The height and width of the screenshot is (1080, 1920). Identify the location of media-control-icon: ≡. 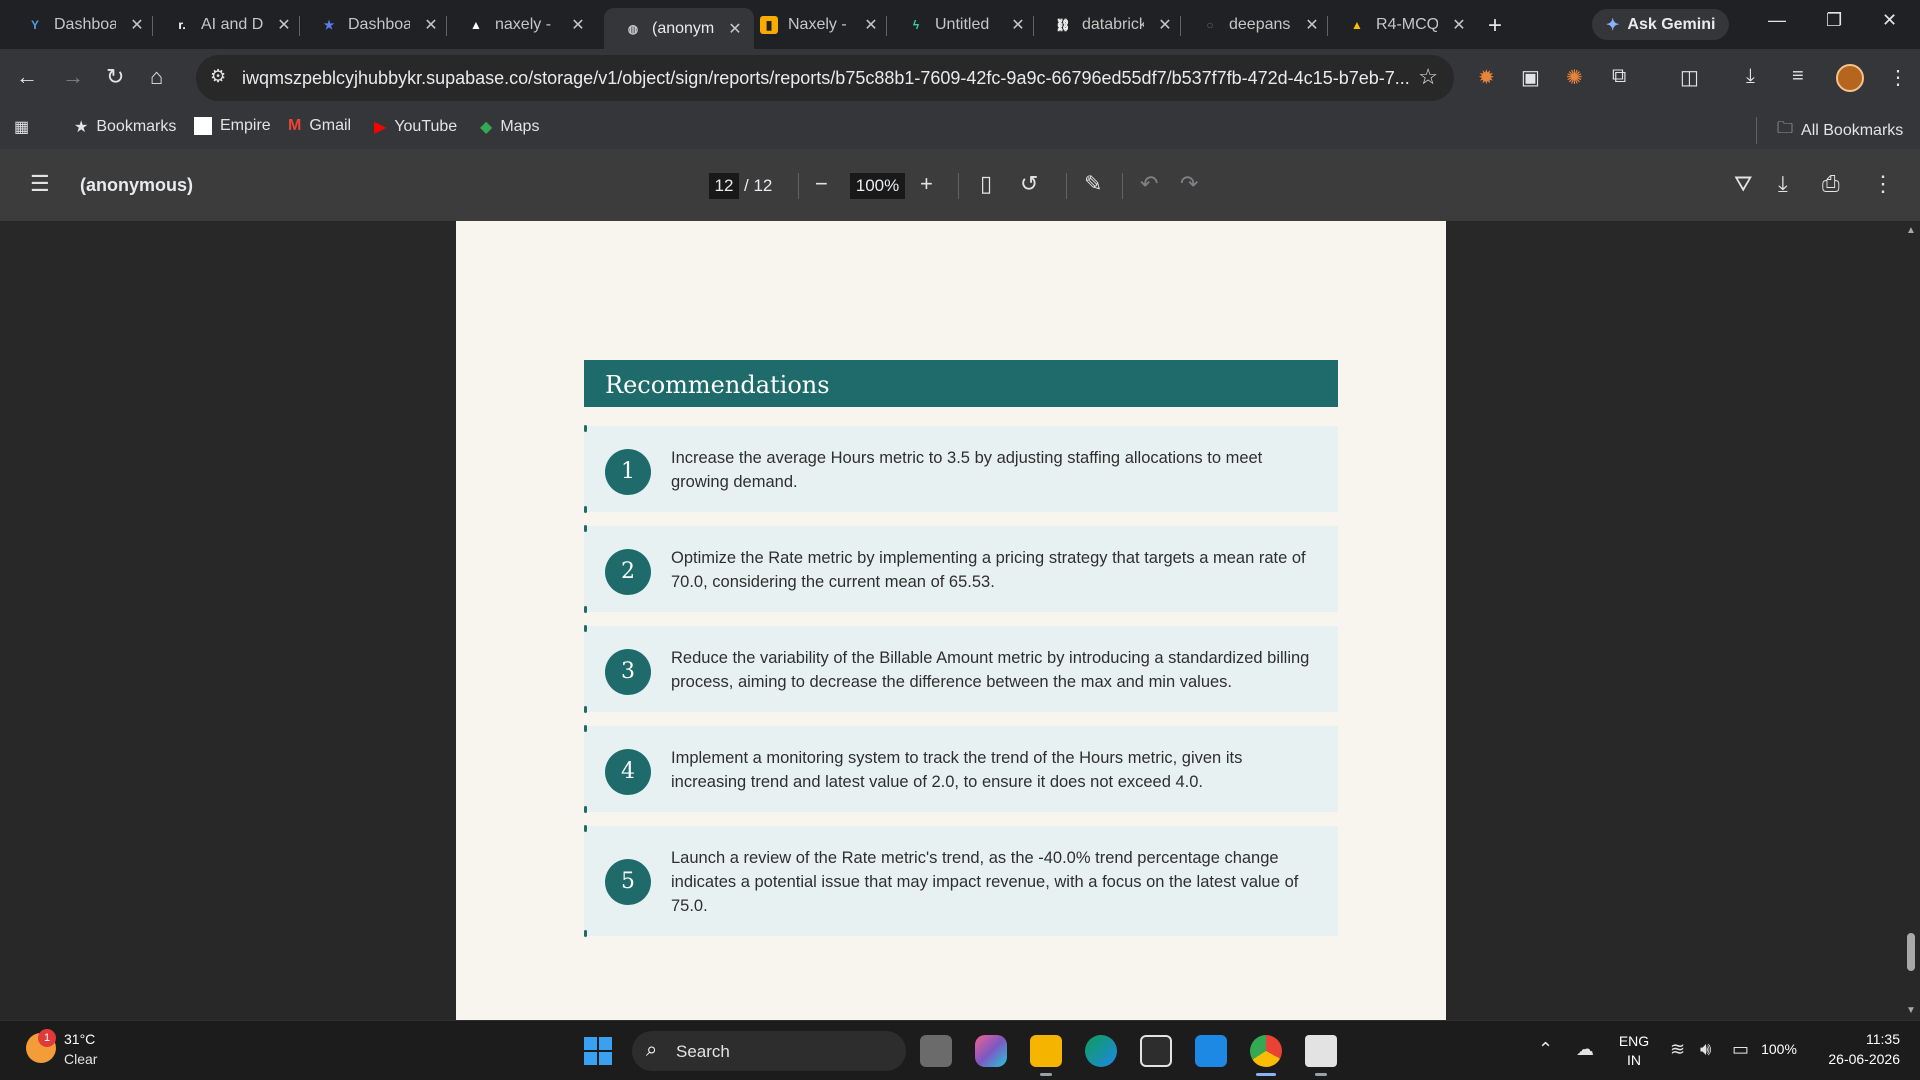
(1798, 76).